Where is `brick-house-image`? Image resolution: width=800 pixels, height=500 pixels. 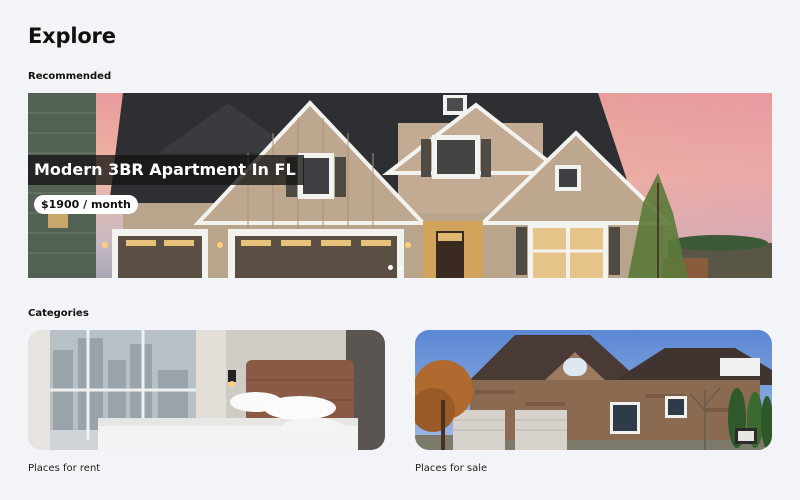
brick-house-image is located at coordinates (593, 390).